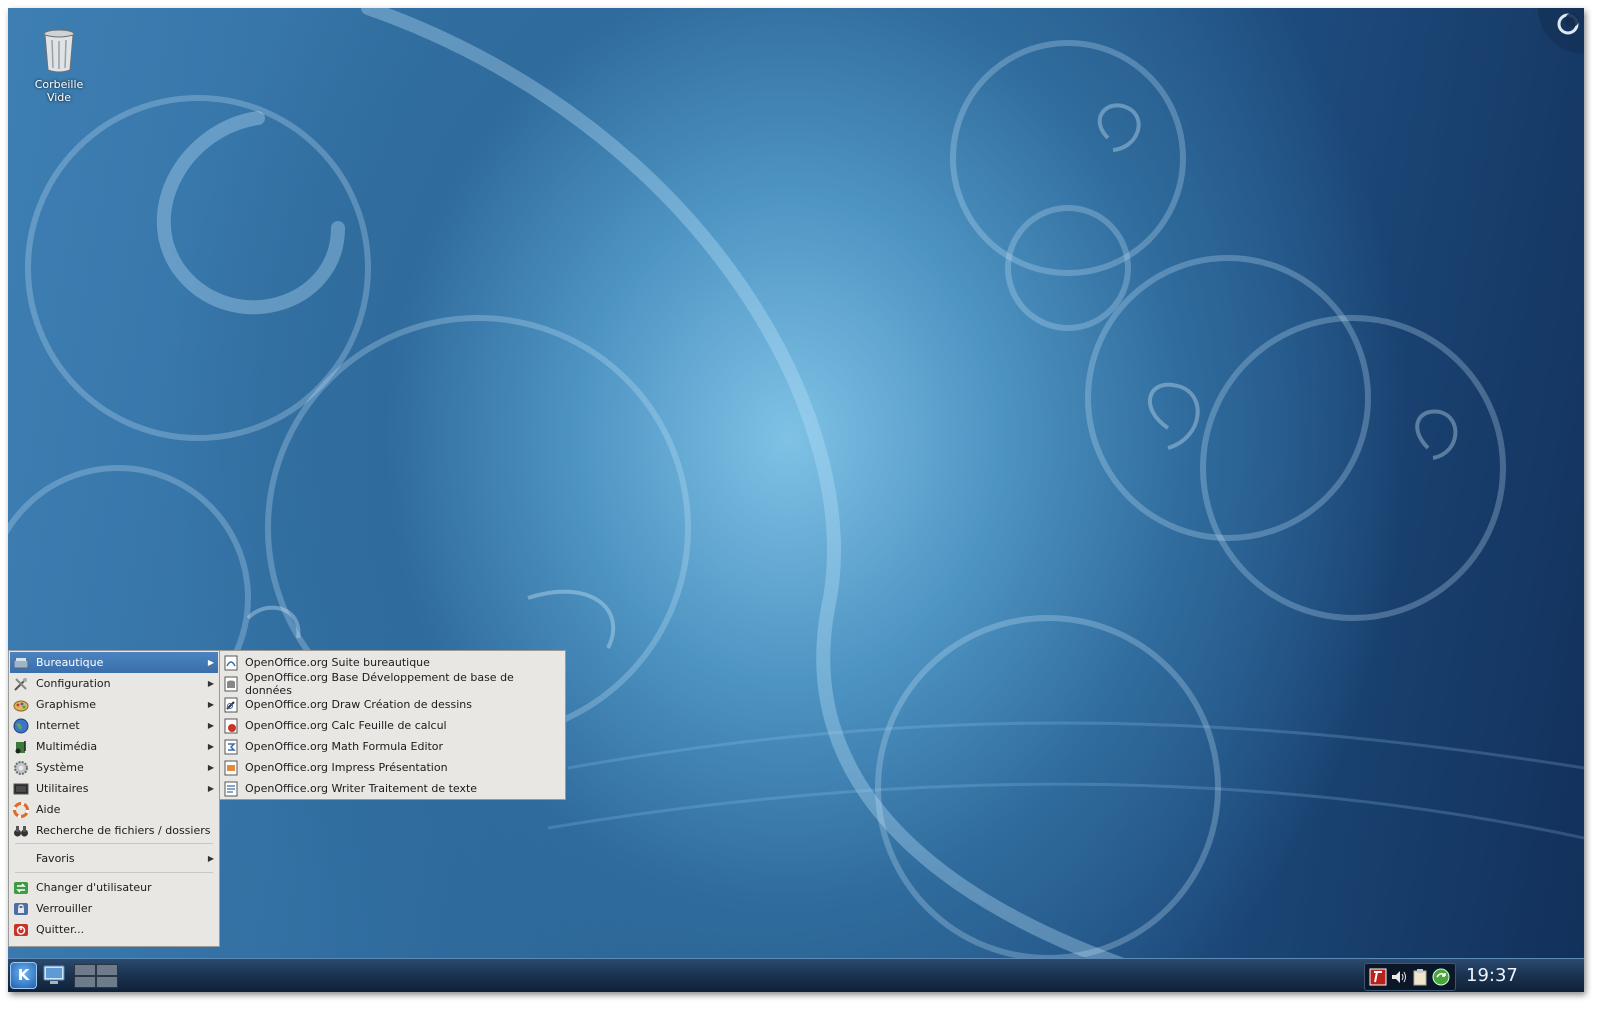 The height and width of the screenshot is (1011, 1600). Describe the element at coordinates (59, 91) in the screenshot. I see `trash-label: Corbeille Vide` at that location.